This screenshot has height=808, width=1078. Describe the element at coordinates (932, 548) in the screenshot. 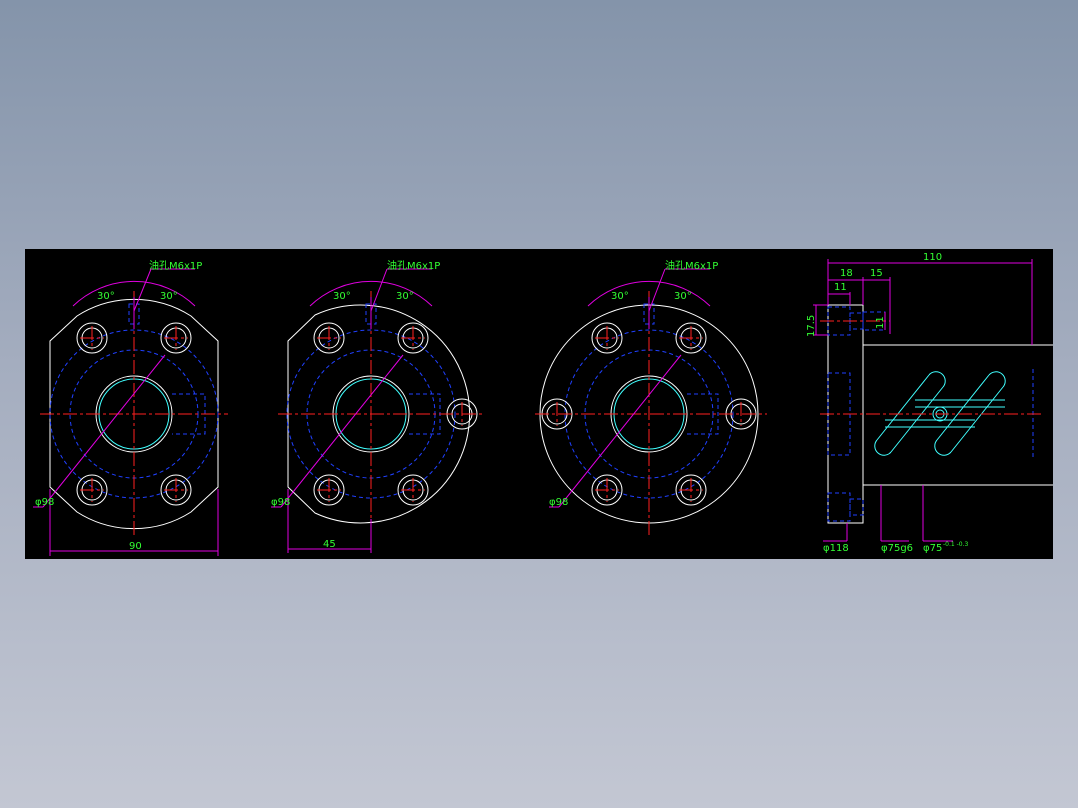

I see `side-body-dia: φ75` at that location.